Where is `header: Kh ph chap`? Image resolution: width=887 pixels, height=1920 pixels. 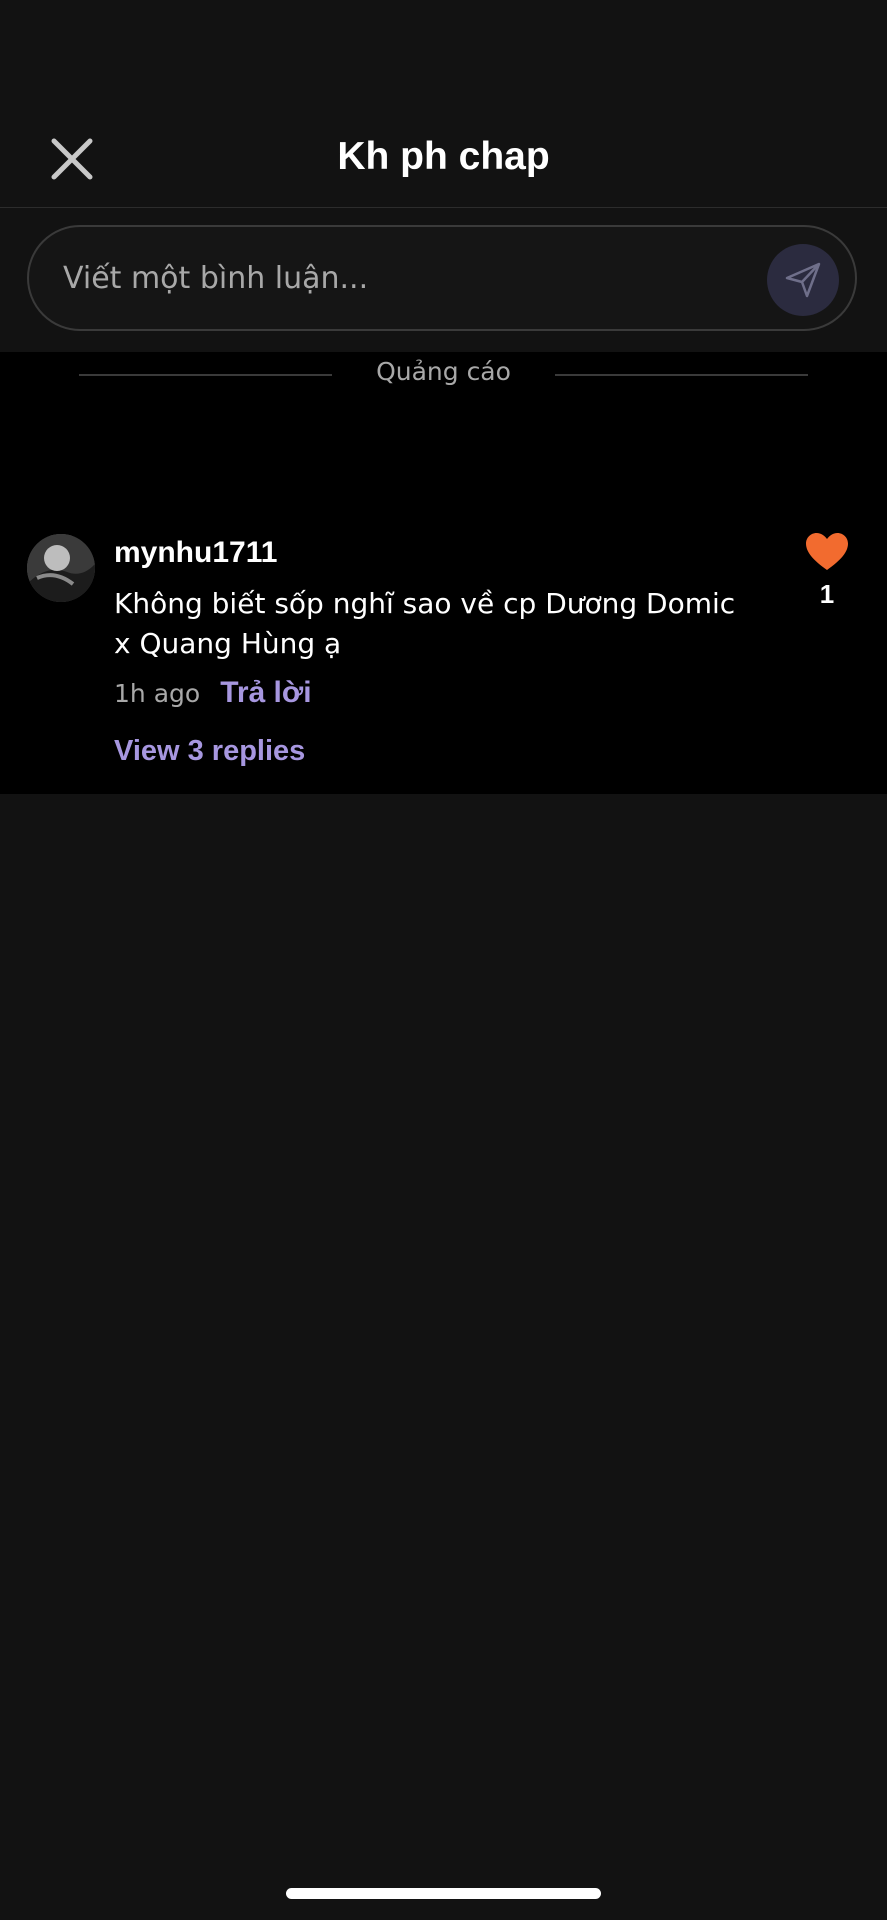 header: Kh ph chap is located at coordinates (443, 104).